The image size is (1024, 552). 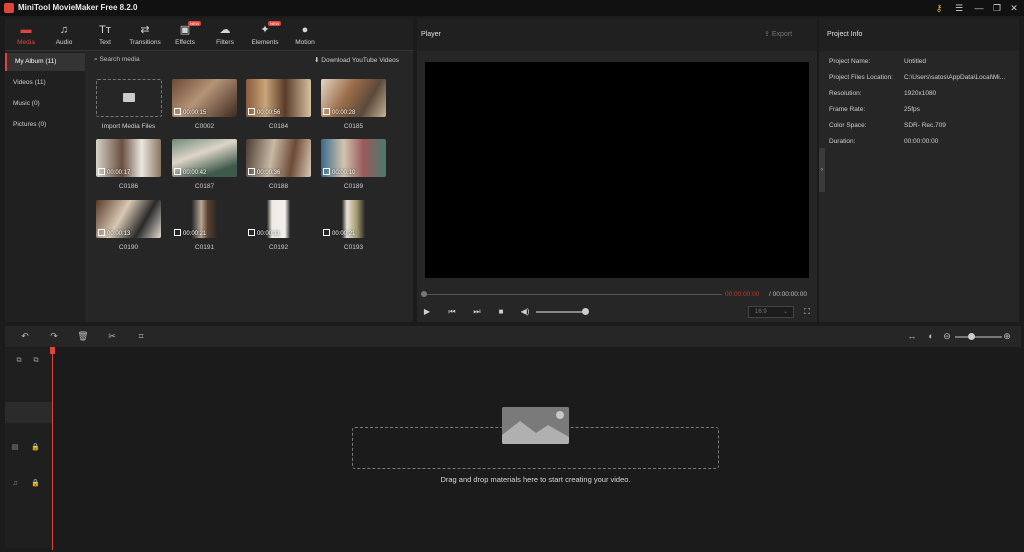 What do you see at coordinates (978, 337) in the screenshot?
I see `zoom-slider` at bounding box center [978, 337].